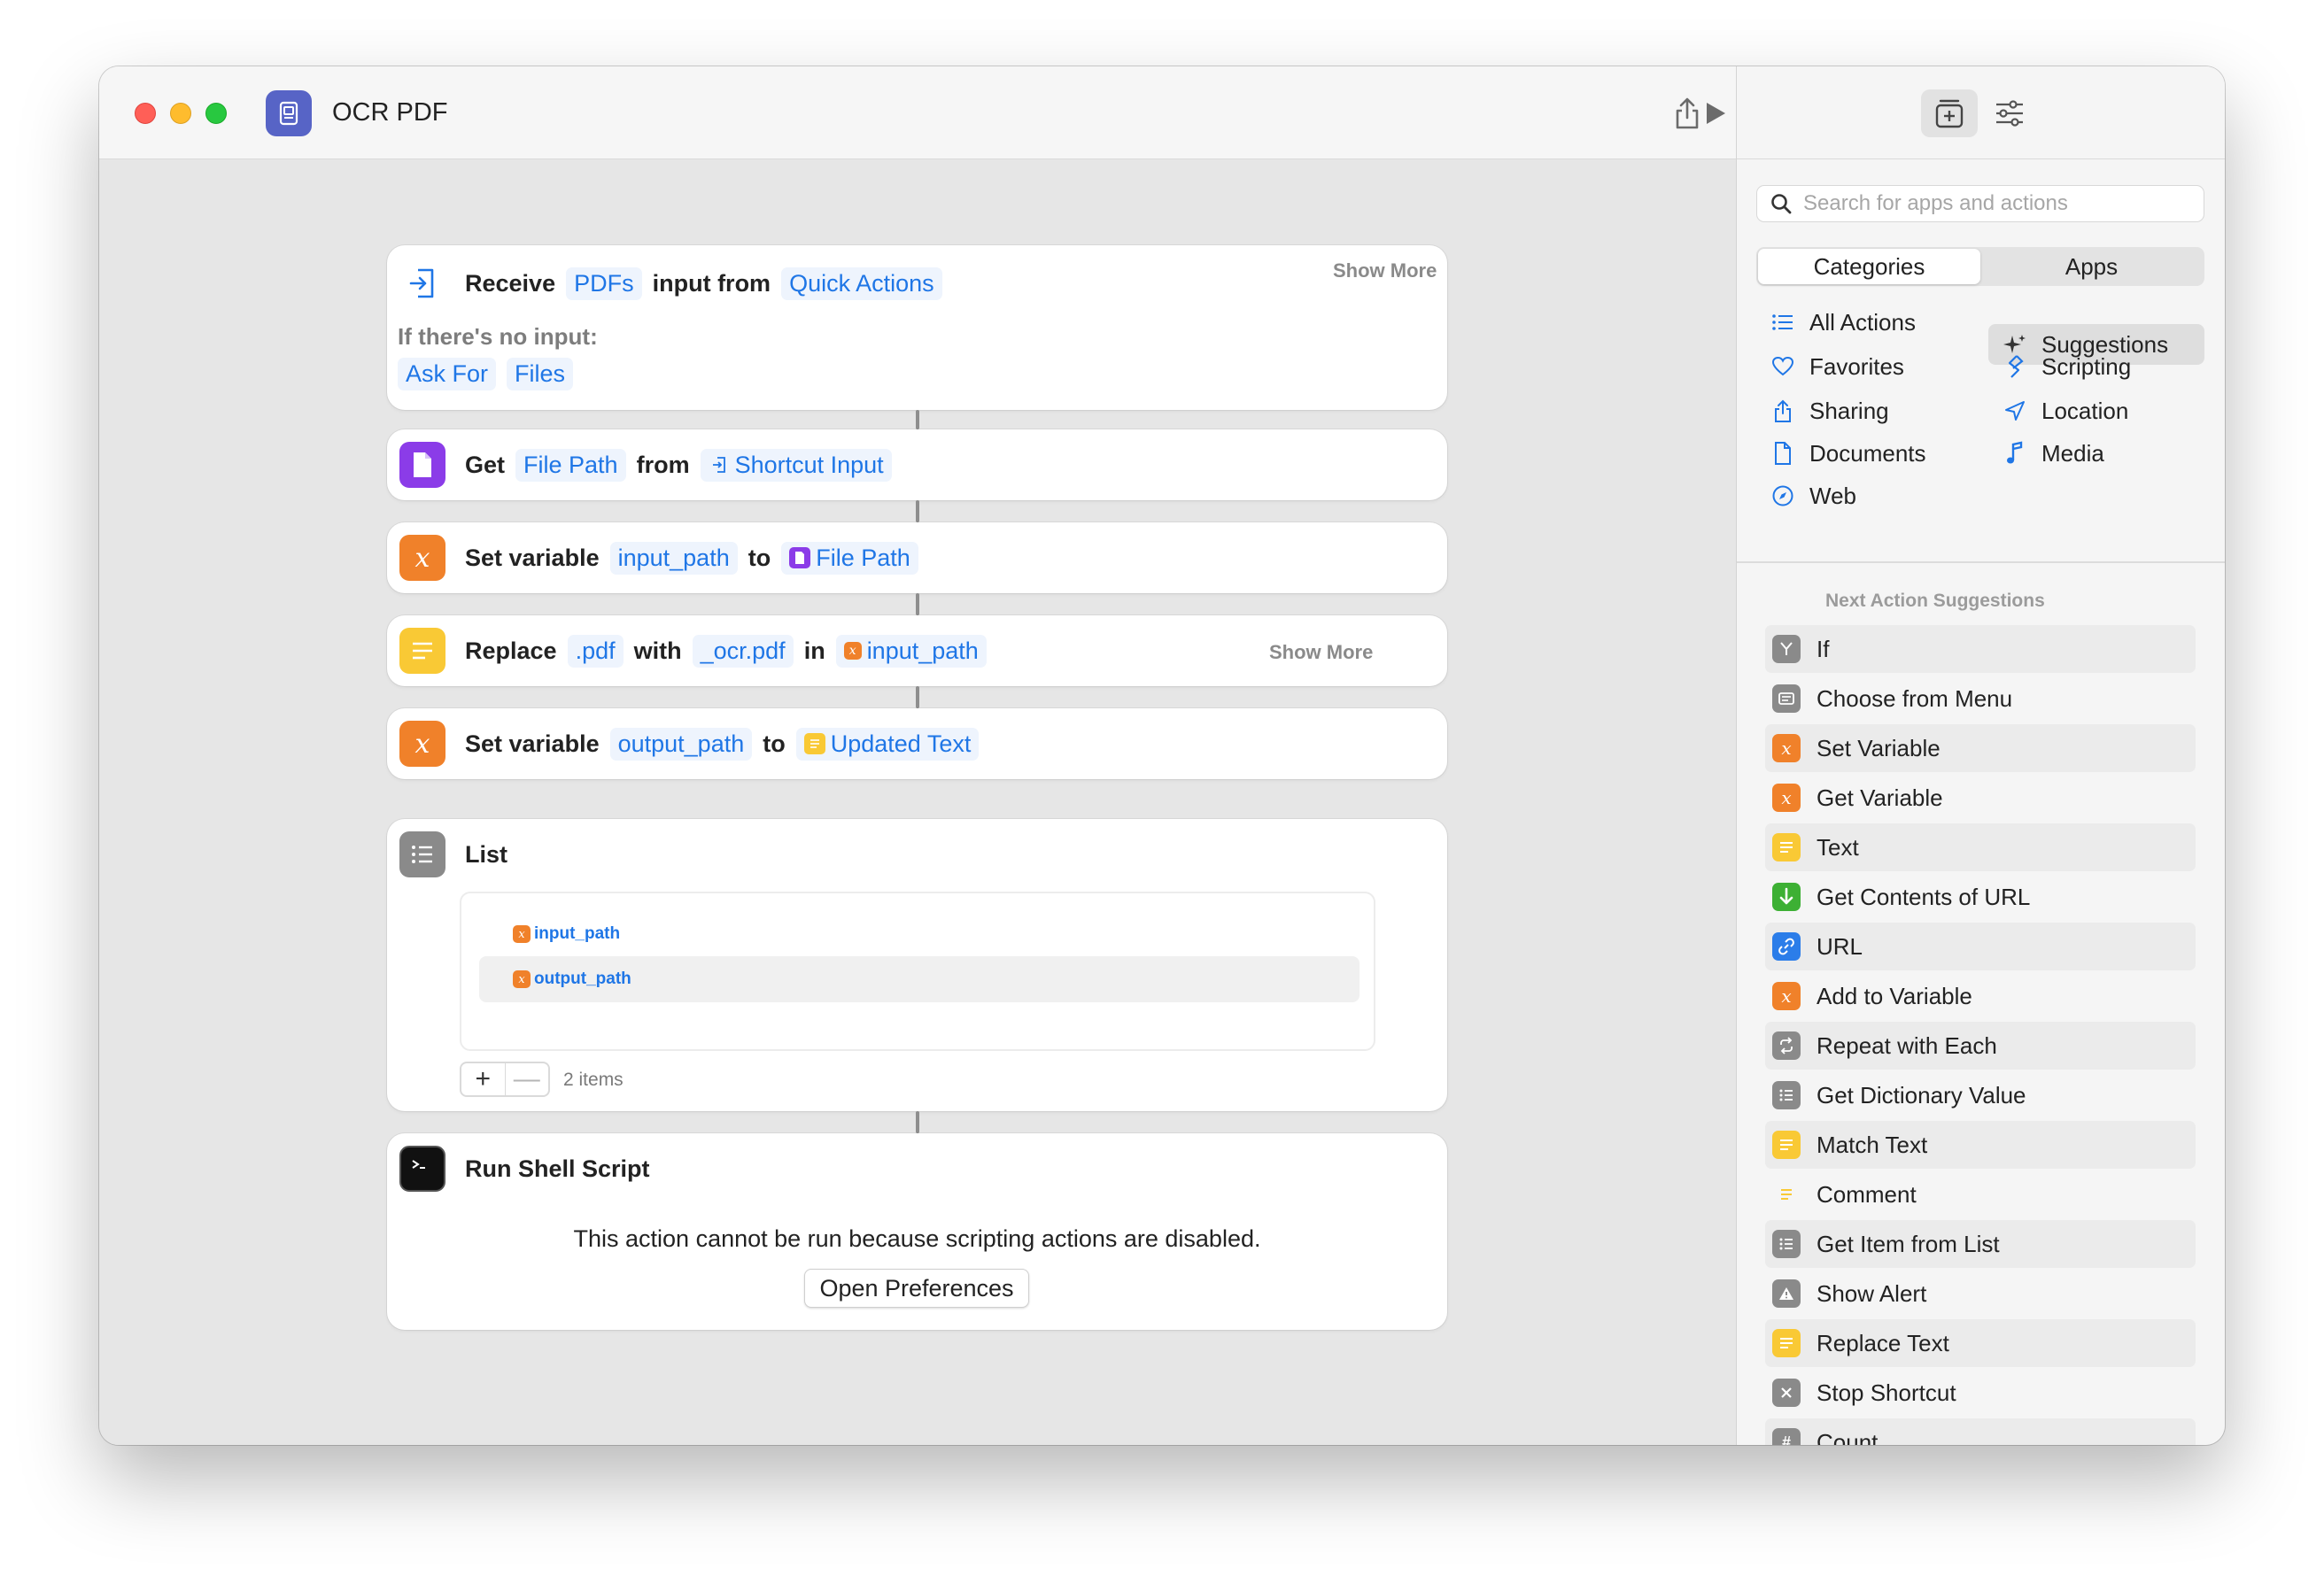 The image size is (2324, 1576). Describe the element at coordinates (743, 651) in the screenshot. I see `replace-text-token: _ocr.pdf` at that location.